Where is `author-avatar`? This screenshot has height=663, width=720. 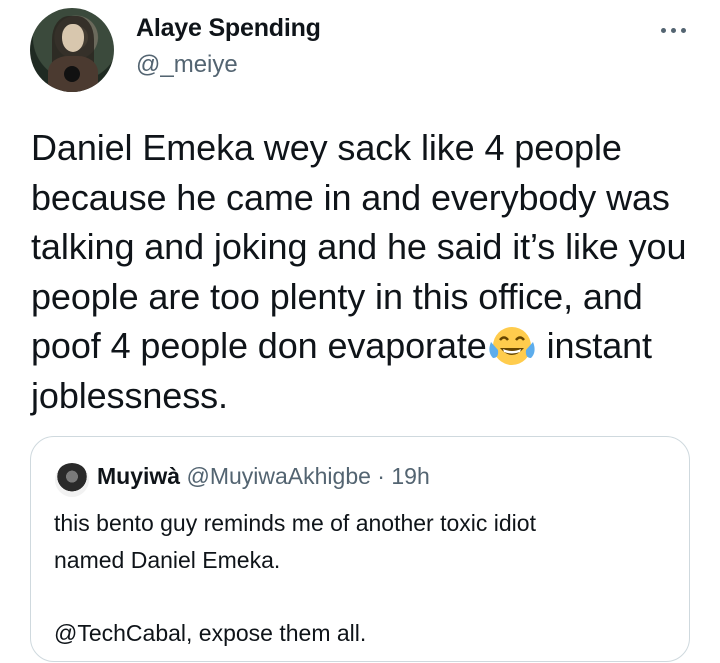 author-avatar is located at coordinates (72, 50).